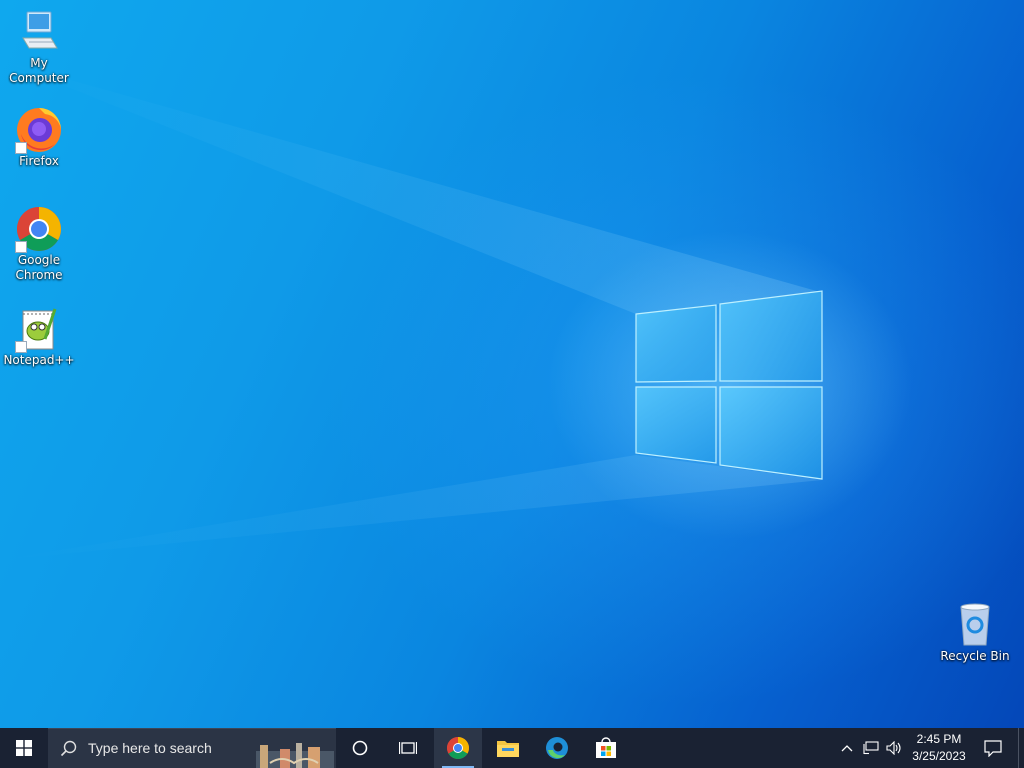 This screenshot has height=768, width=1024. Describe the element at coordinates (39, 130) in the screenshot. I see `firefox-icon` at that location.